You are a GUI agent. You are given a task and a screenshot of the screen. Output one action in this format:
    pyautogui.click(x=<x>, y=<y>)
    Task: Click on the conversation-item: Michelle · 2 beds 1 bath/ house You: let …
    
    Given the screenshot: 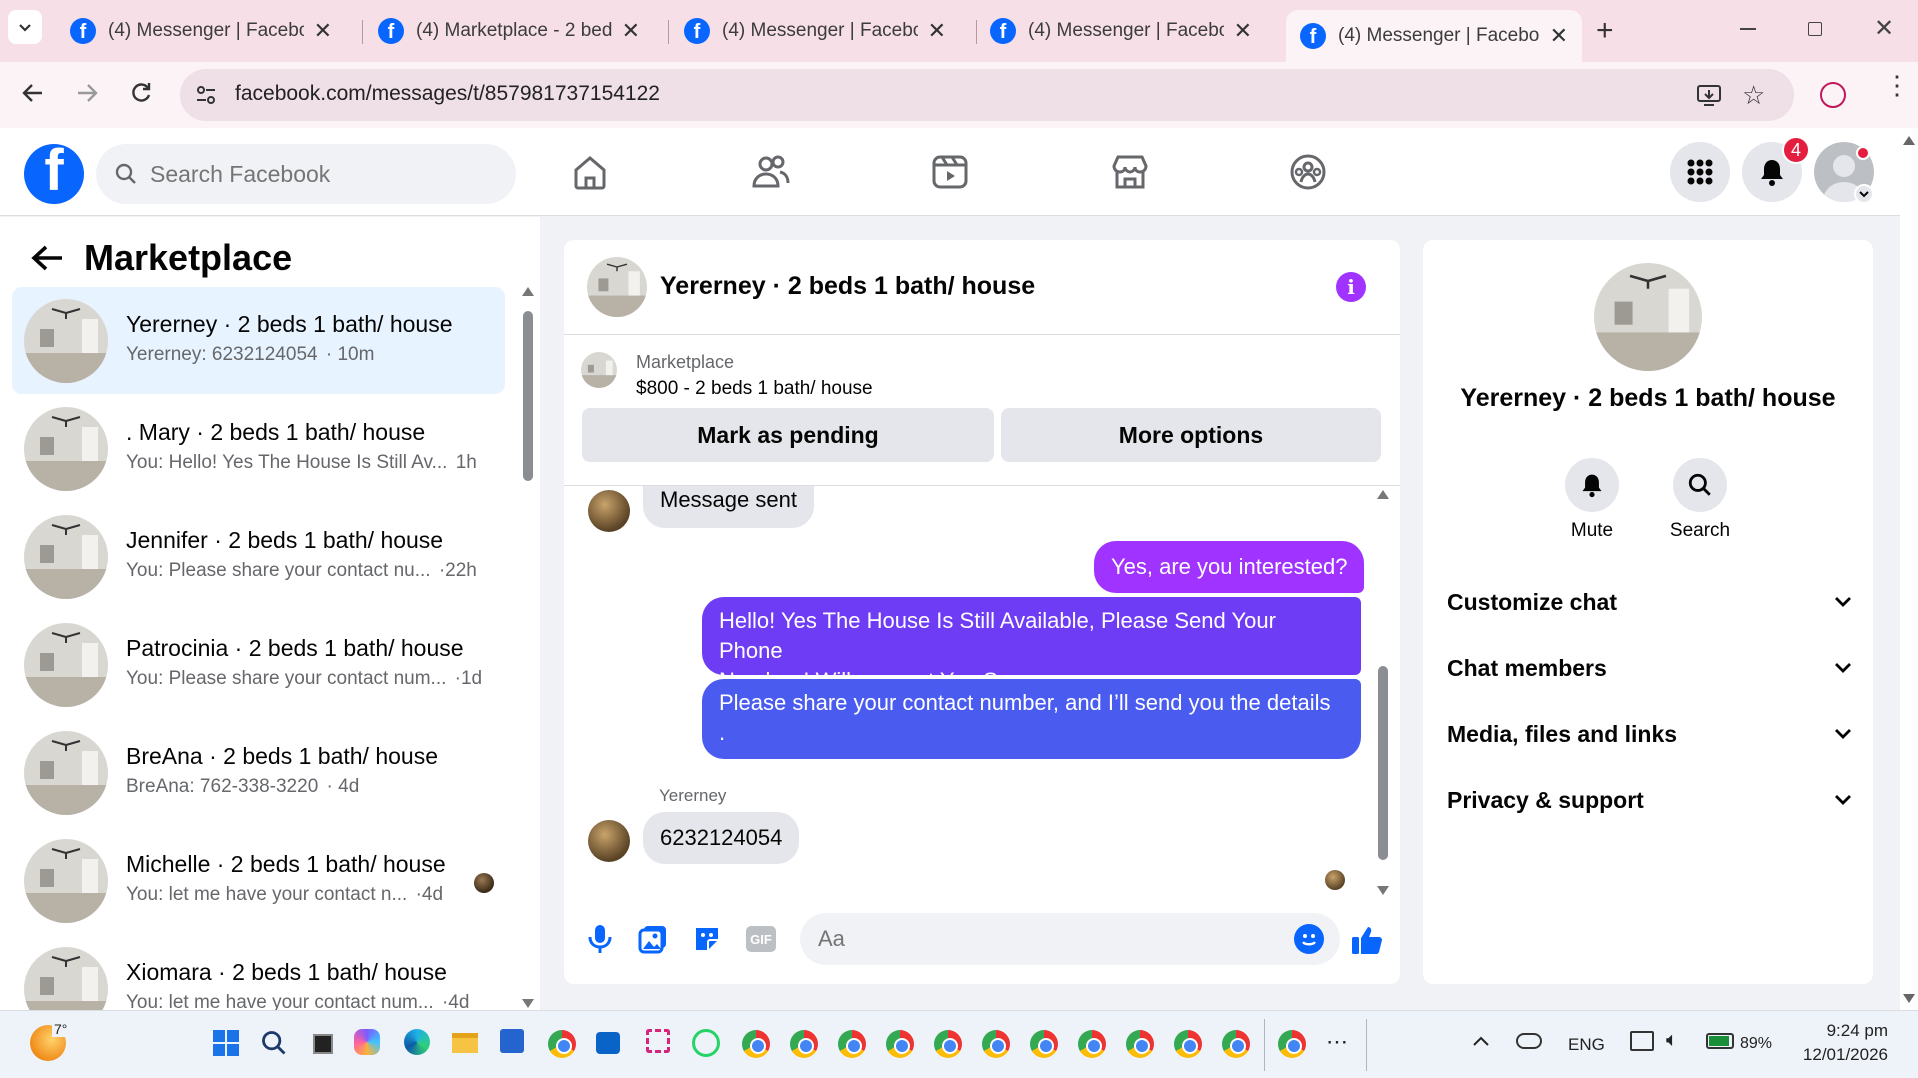 What is the action you would take?
    pyautogui.click(x=258, y=880)
    